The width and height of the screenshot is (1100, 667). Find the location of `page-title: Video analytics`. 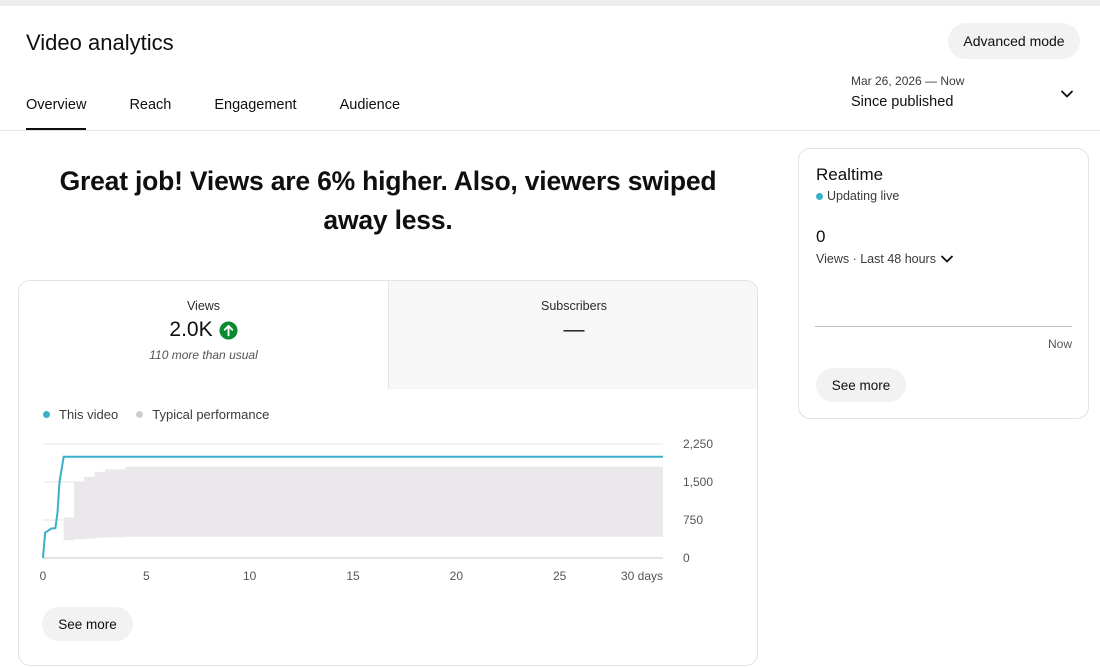

page-title: Video analytics is located at coordinates (100, 42).